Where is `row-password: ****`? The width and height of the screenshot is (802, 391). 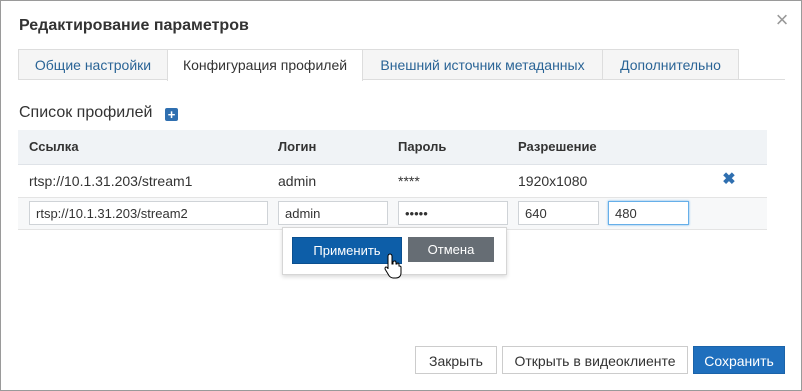
row-password: **** is located at coordinates (409, 181).